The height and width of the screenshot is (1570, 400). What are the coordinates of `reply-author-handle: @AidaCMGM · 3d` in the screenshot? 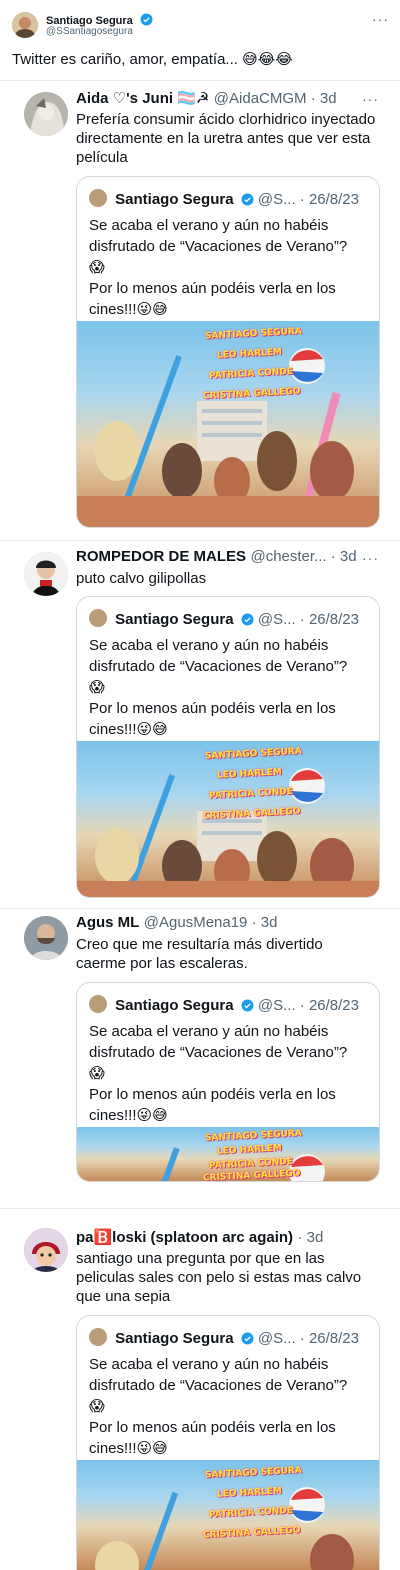 It's located at (275, 98).